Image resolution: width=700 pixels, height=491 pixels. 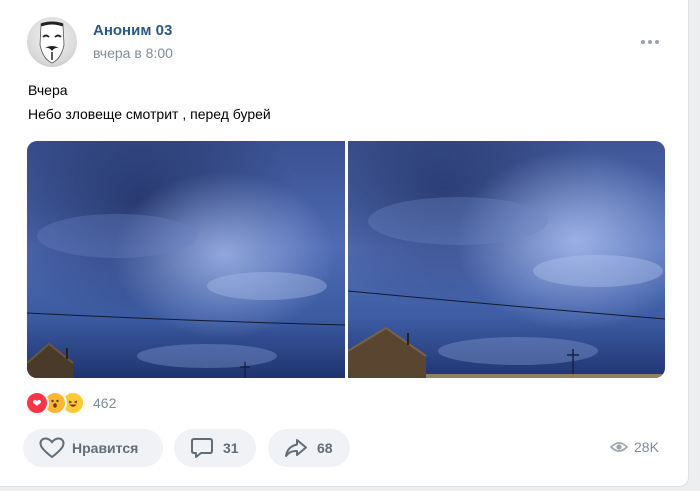 I want to click on share-icon, so click(x=296, y=448).